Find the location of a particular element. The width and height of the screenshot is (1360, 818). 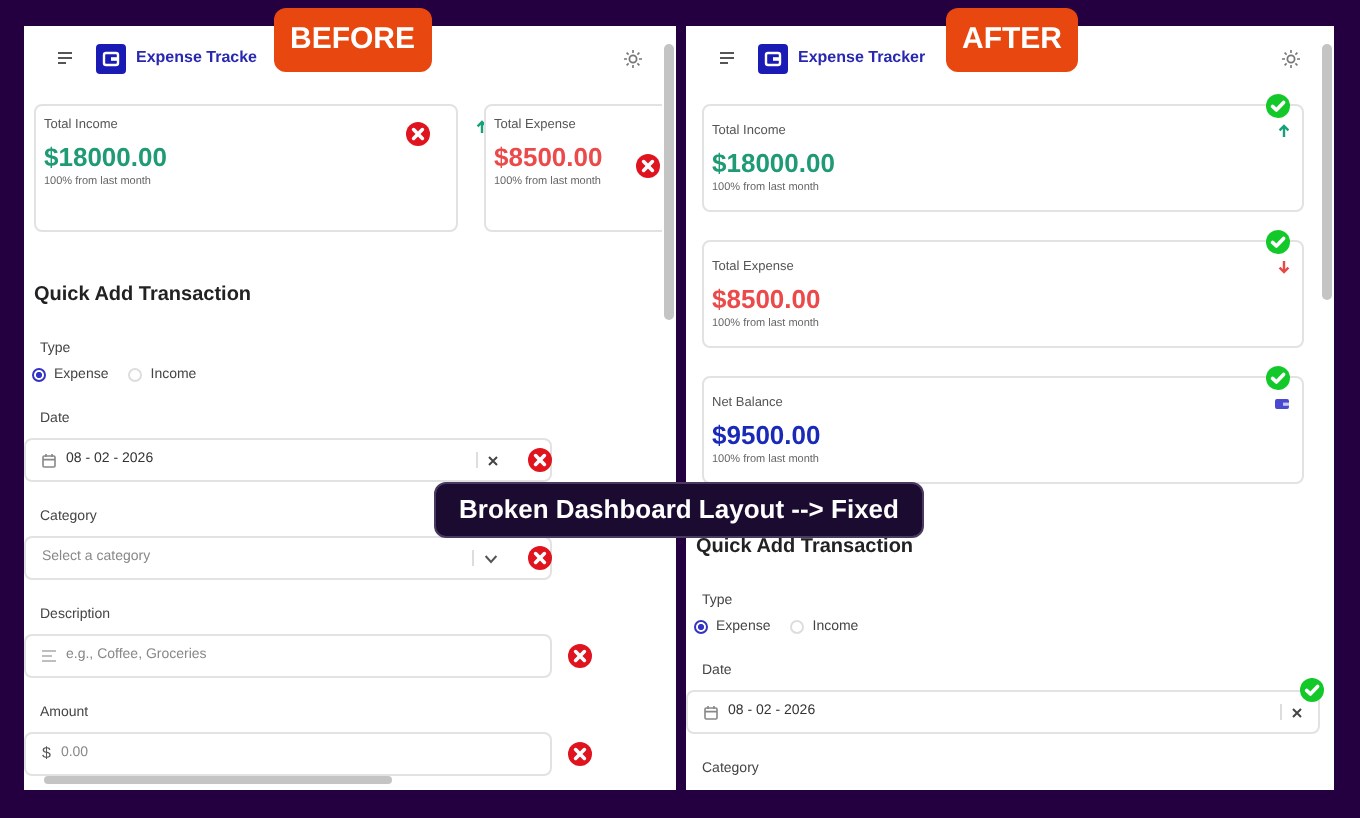

currency-symbol: $ is located at coordinates (46, 754).